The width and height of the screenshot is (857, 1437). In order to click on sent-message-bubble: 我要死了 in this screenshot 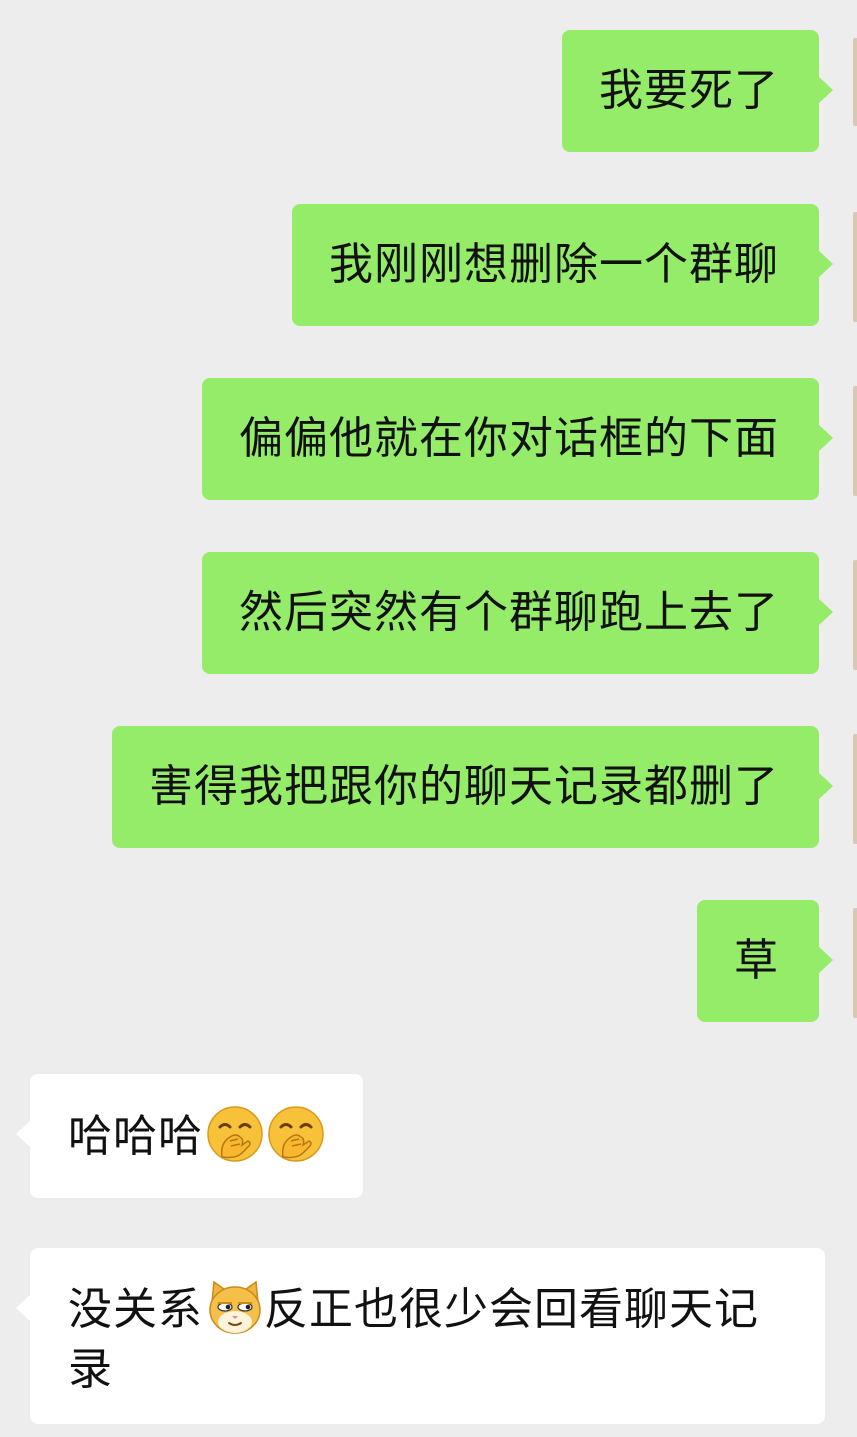, I will do `click(697, 91)`.